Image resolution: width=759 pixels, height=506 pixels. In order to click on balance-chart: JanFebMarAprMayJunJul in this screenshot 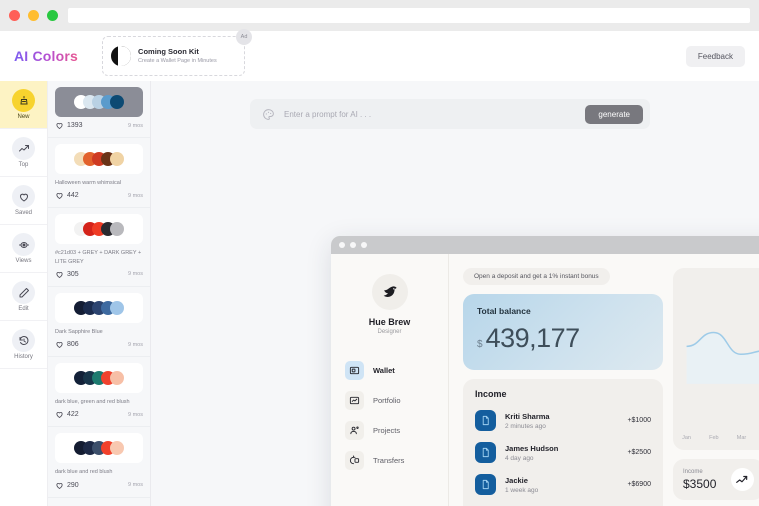, I will do `click(716, 359)`.